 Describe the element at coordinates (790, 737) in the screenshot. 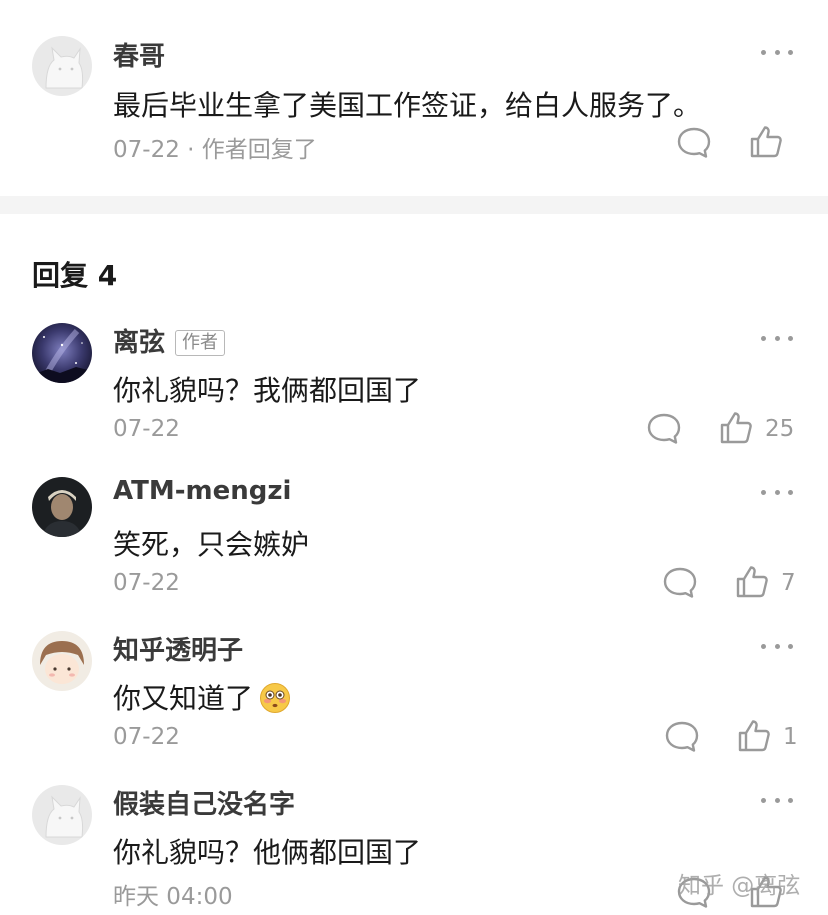

I see `like-count: 1` at that location.